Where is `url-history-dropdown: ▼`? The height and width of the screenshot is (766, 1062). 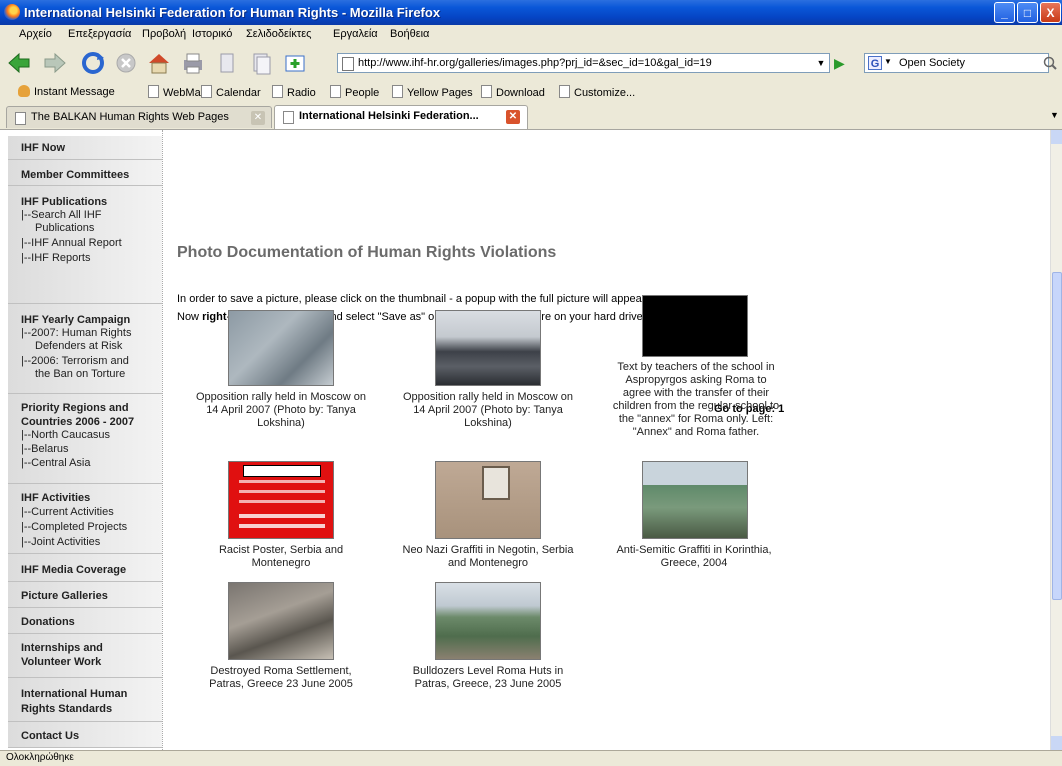
url-history-dropdown: ▼ is located at coordinates (821, 63).